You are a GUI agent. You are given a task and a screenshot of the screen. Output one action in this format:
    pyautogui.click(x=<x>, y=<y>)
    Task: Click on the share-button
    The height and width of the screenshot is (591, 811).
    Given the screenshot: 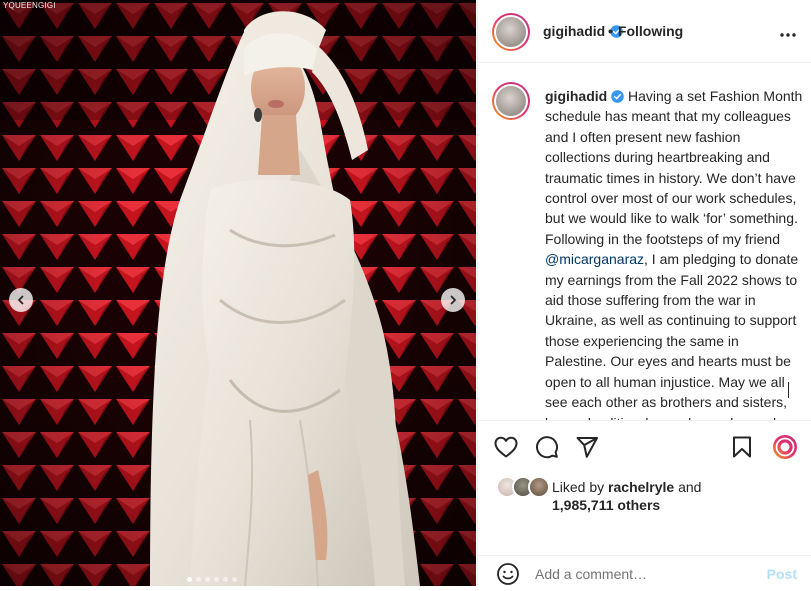 What is the action you would take?
    pyautogui.click(x=587, y=449)
    